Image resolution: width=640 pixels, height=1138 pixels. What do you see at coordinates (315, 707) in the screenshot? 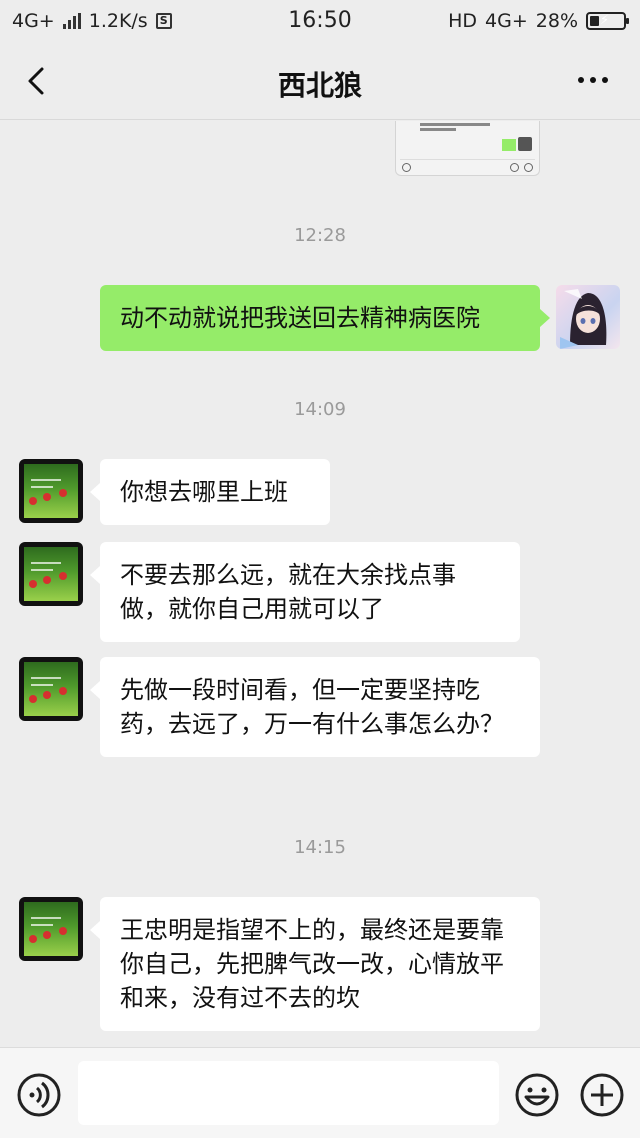
I see `message-bubble-incoming: 先做一段时间看，但一定要坚持吃药，去远了，万一有什么事怎么办？` at bounding box center [315, 707].